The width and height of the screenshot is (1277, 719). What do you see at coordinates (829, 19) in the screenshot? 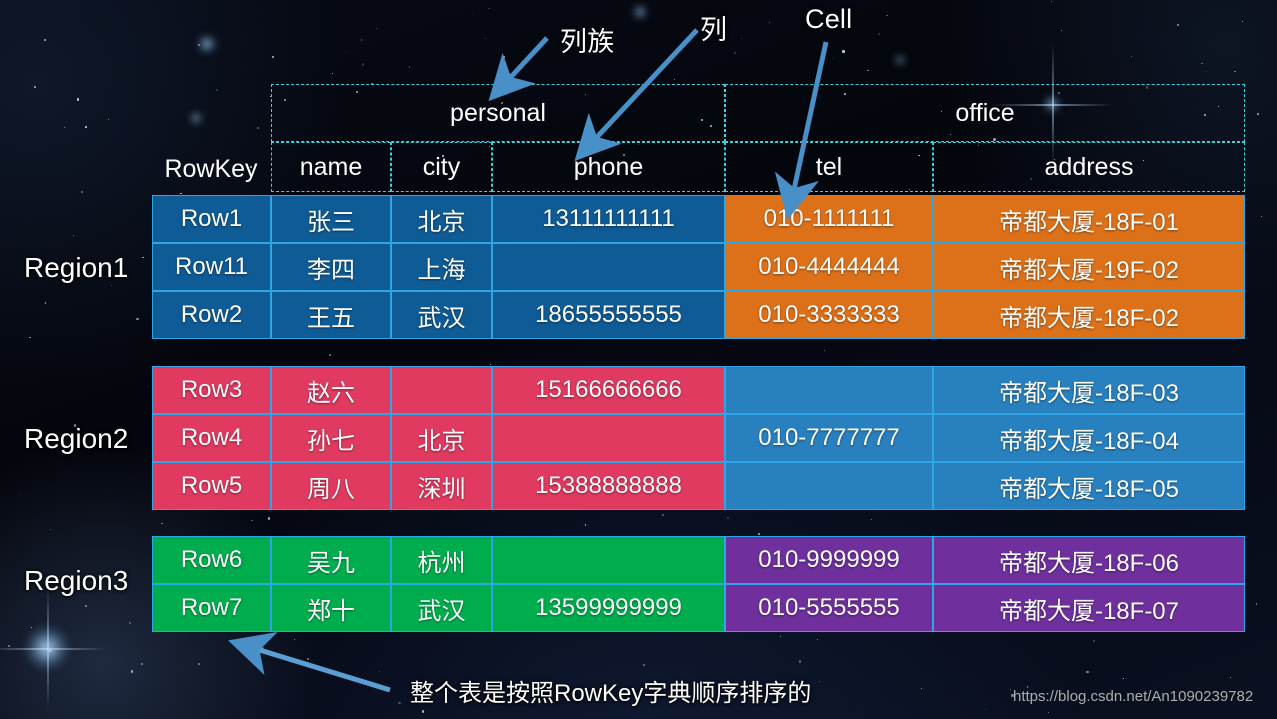
I see `annotation-cell: Cell` at bounding box center [829, 19].